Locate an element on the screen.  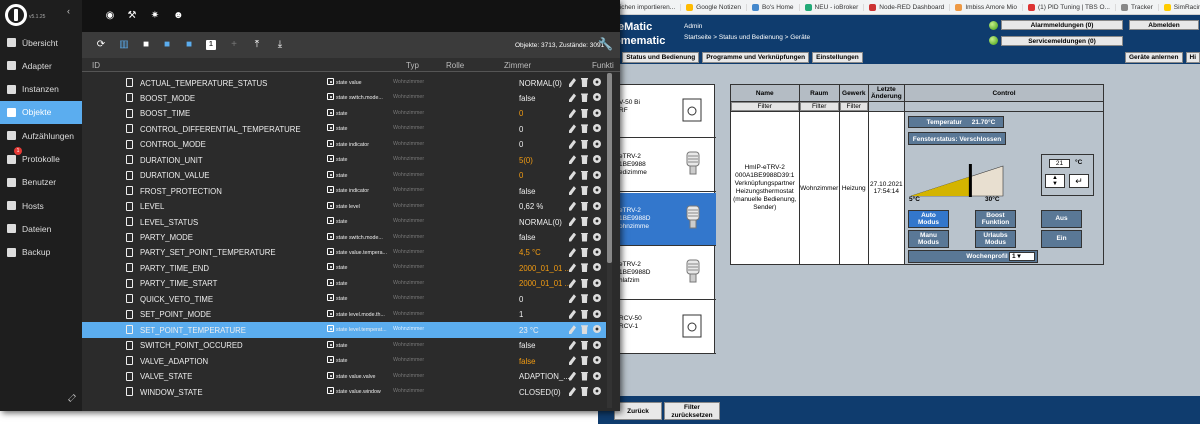
filter-name-button: Filter is located at coordinates (765, 106).